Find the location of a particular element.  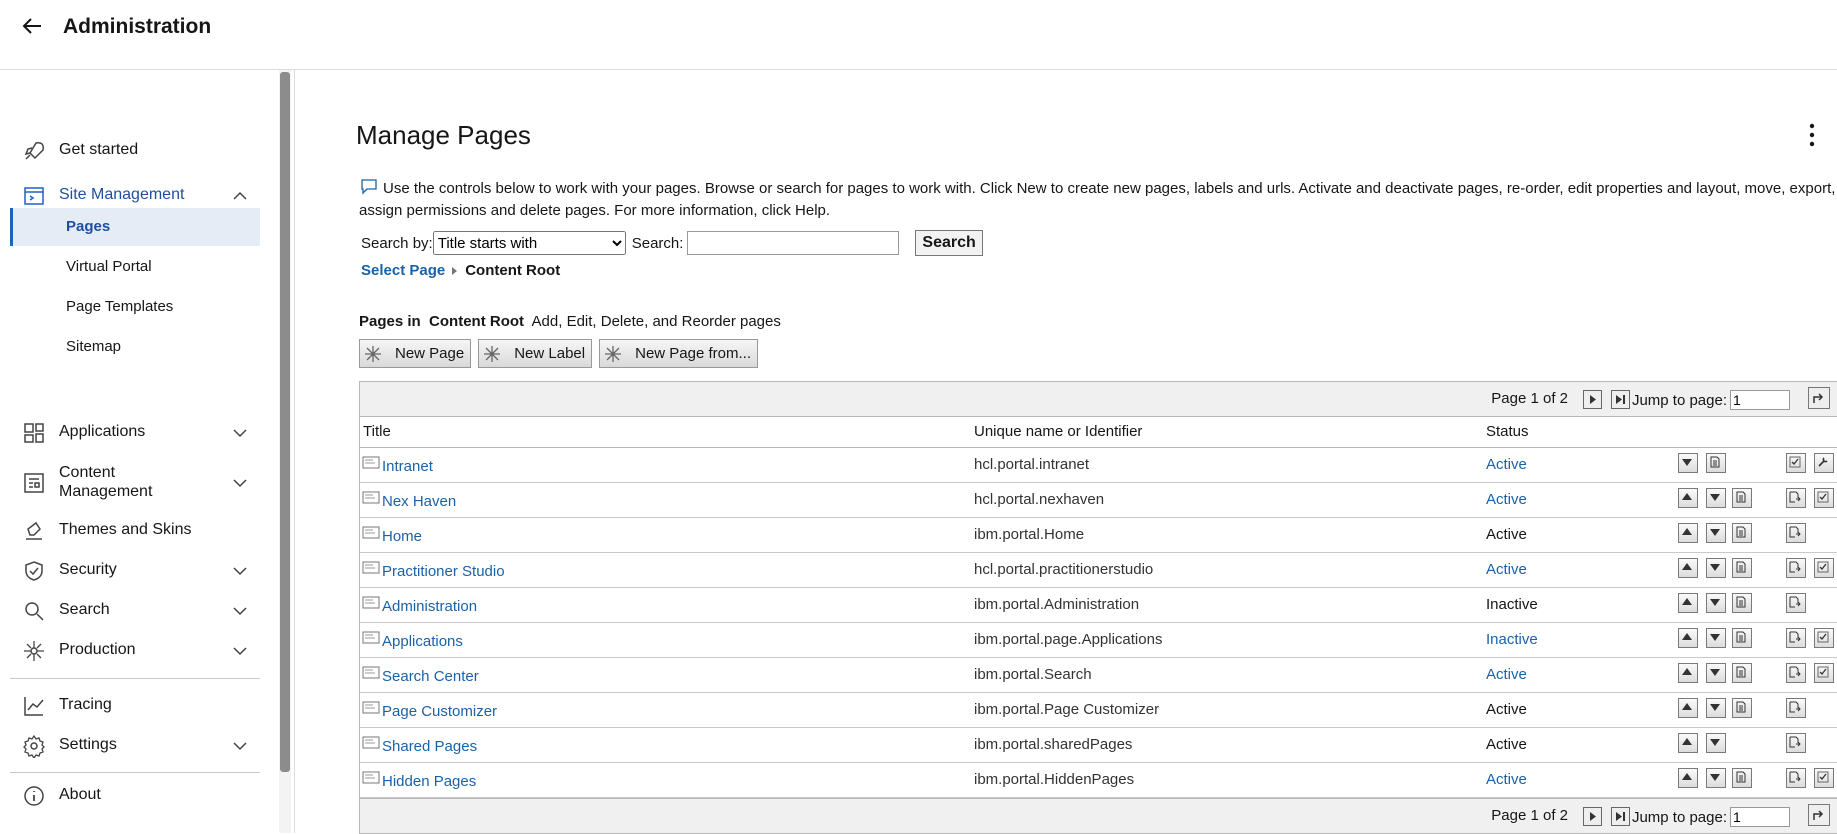

sidebar-item-get-started: Get started is located at coordinates (135, 151).